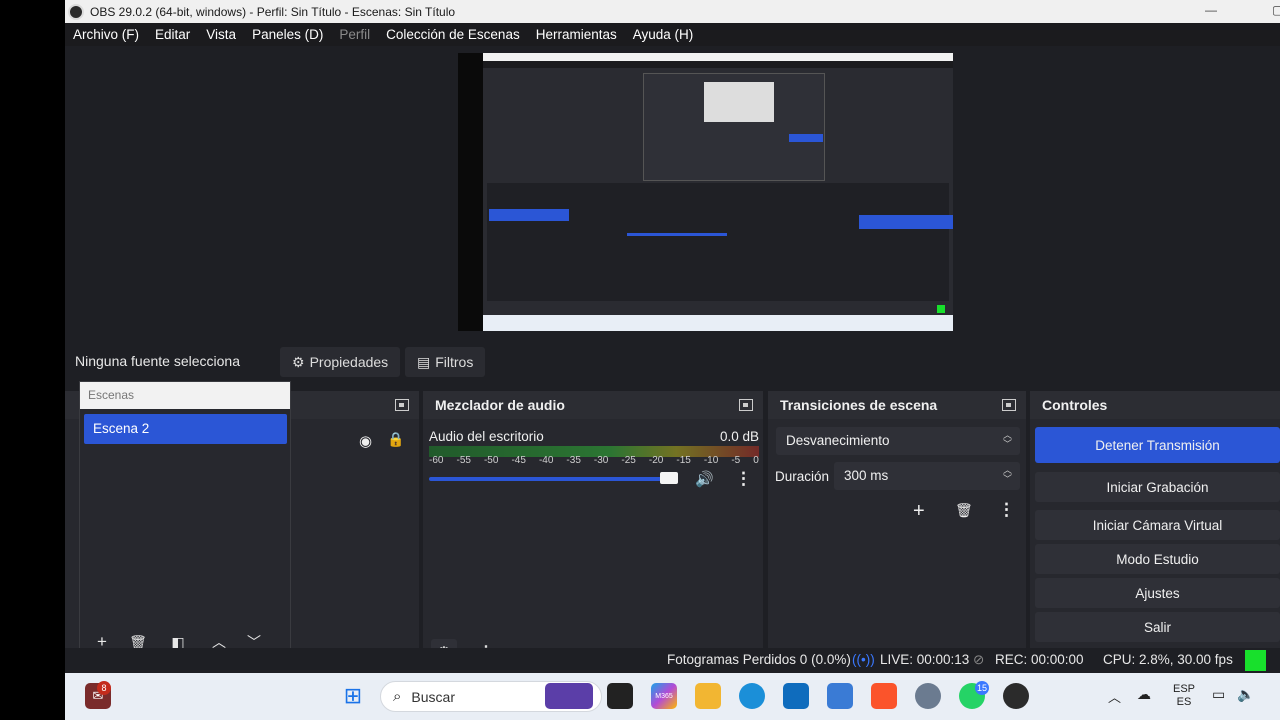 This screenshot has height=720, width=1280. What do you see at coordinates (718, 323) in the screenshot?
I see `preview-taskbar` at bounding box center [718, 323].